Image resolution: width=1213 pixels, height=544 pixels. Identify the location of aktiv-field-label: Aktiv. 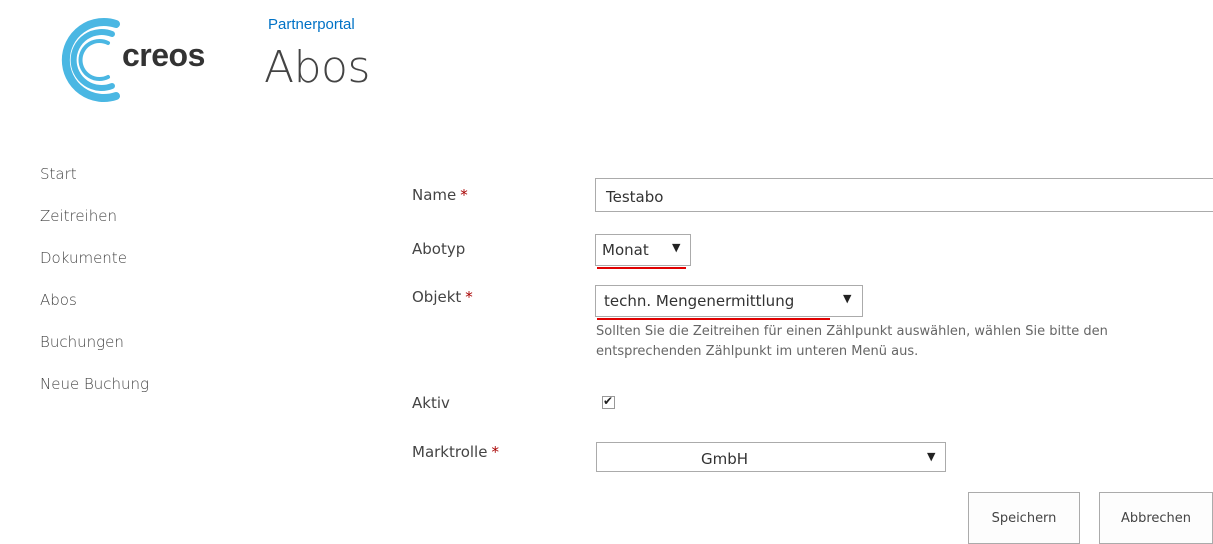
(431, 403).